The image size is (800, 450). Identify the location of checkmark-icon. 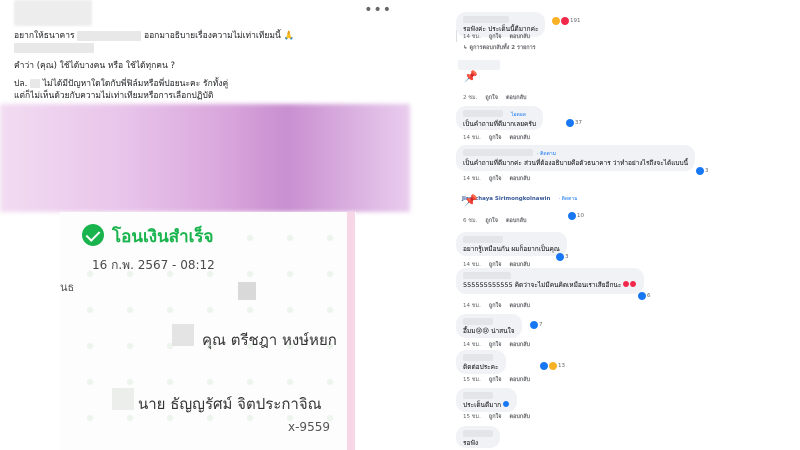
(93, 235).